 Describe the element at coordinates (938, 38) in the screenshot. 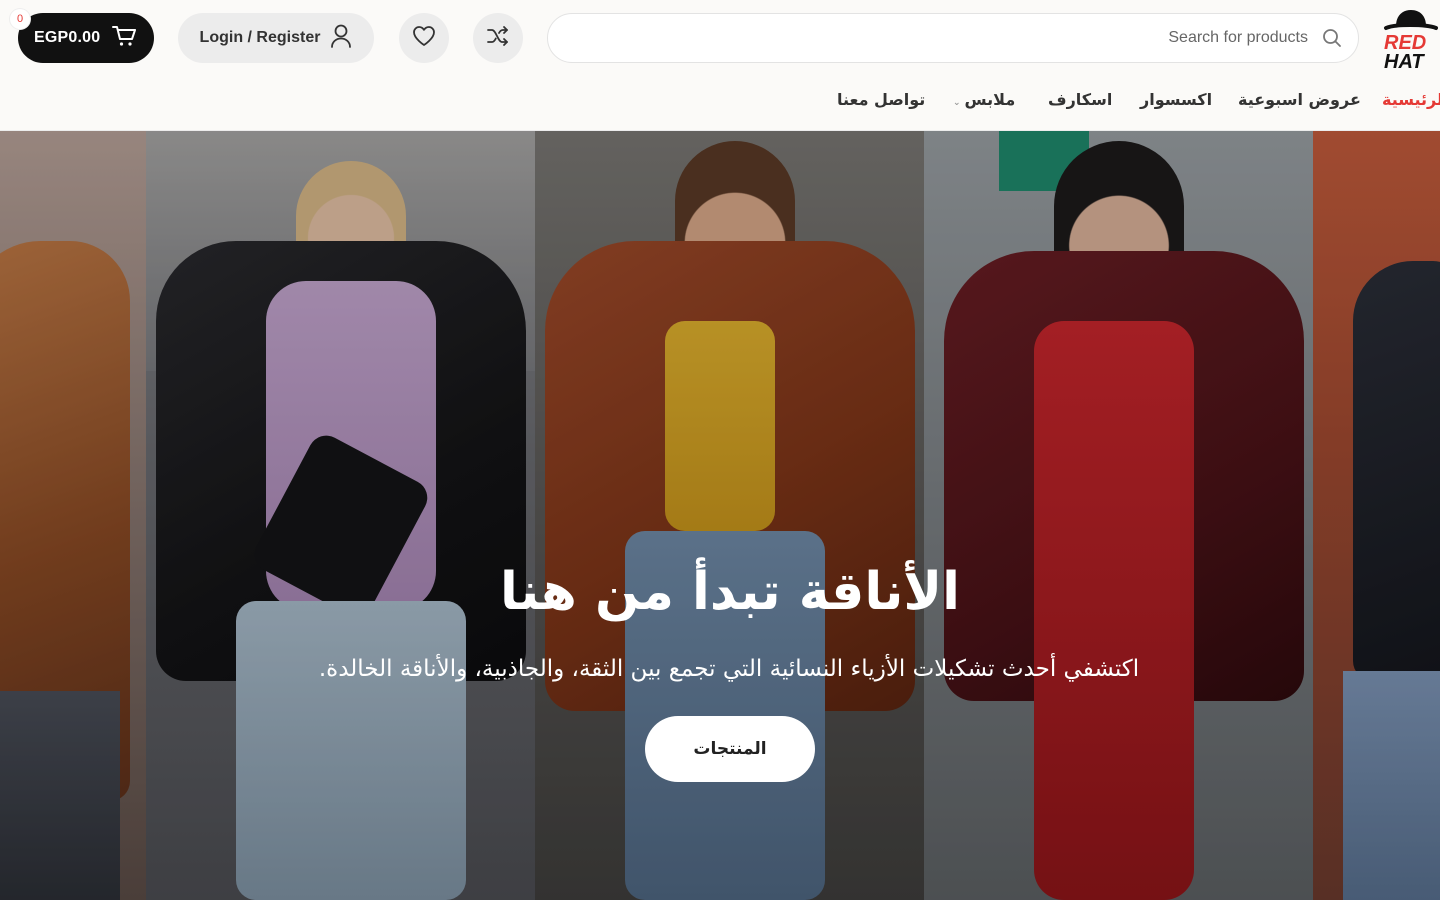

I see `search-input` at that location.